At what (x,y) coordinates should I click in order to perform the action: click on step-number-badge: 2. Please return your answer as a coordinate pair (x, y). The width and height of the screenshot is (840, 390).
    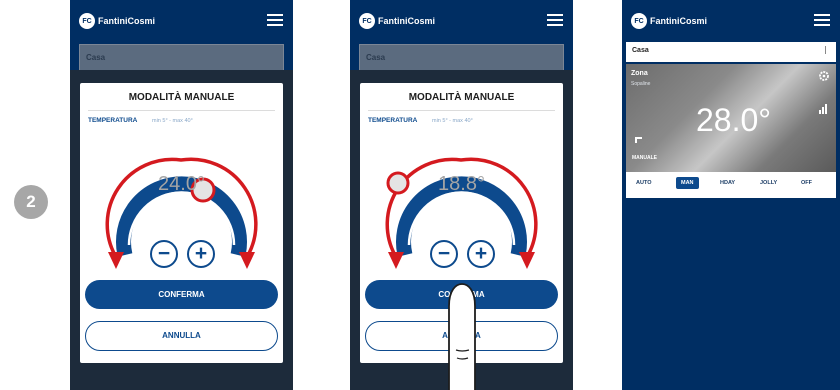
    Looking at the image, I should click on (31, 202).